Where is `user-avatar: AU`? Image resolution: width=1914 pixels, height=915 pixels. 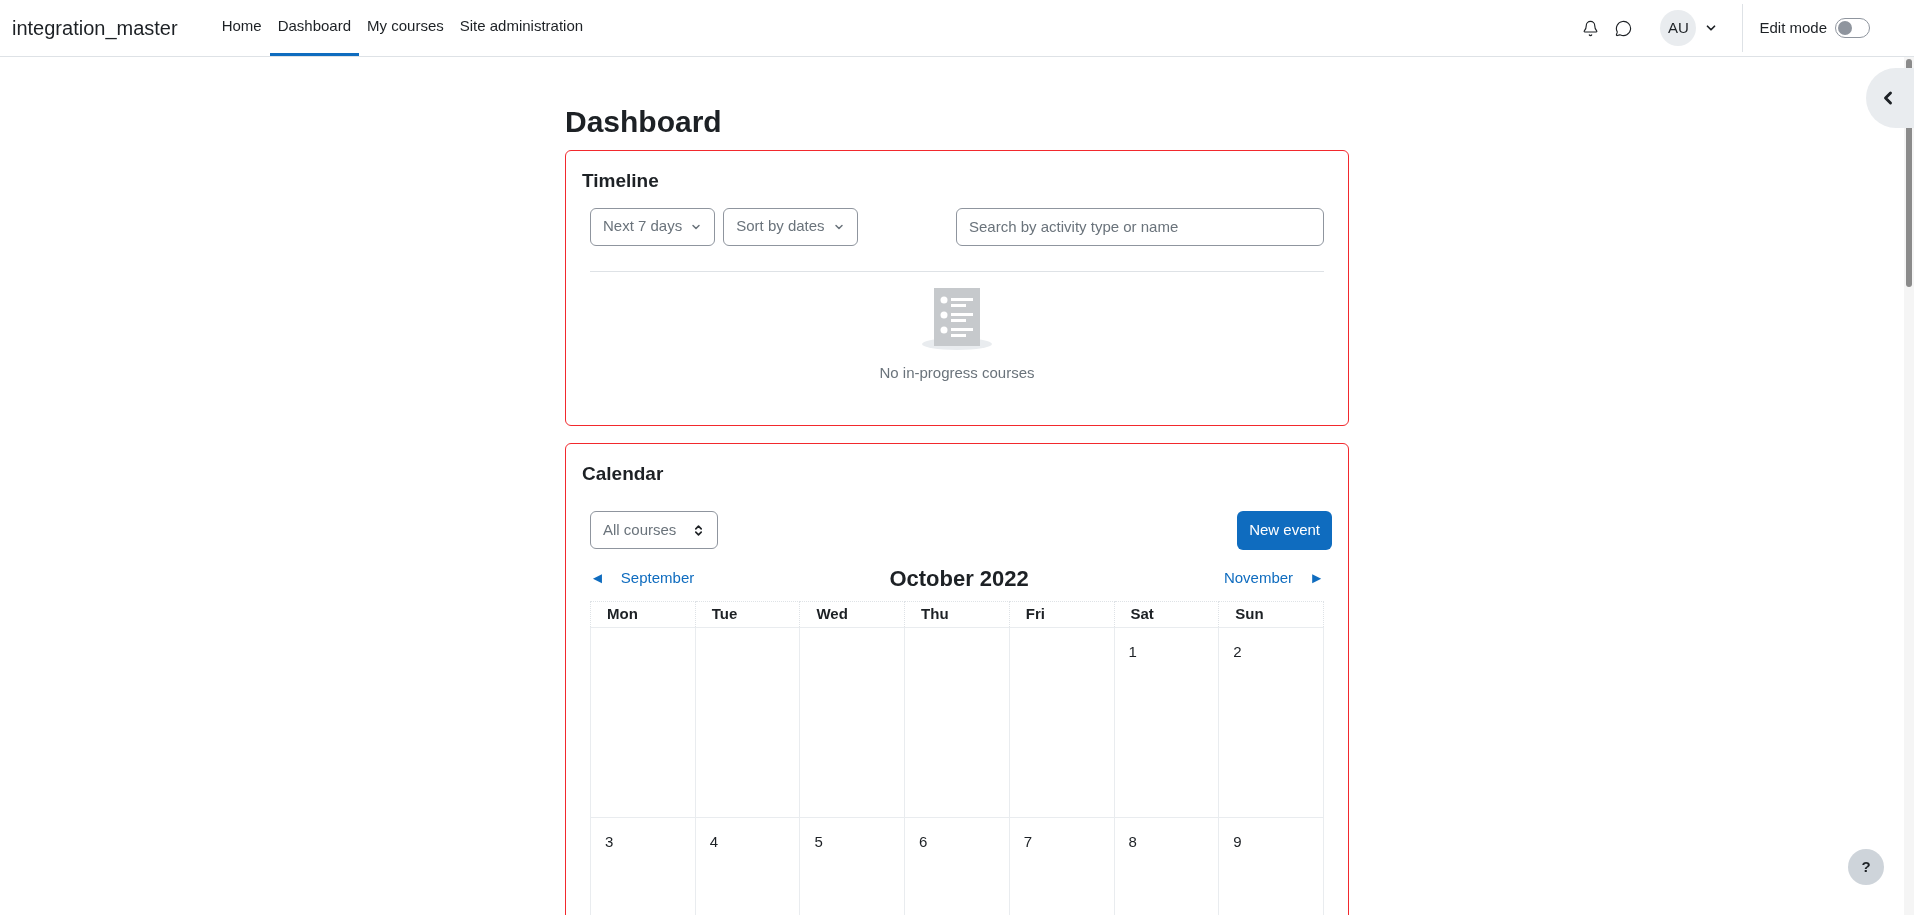
user-avatar: AU is located at coordinates (1678, 28).